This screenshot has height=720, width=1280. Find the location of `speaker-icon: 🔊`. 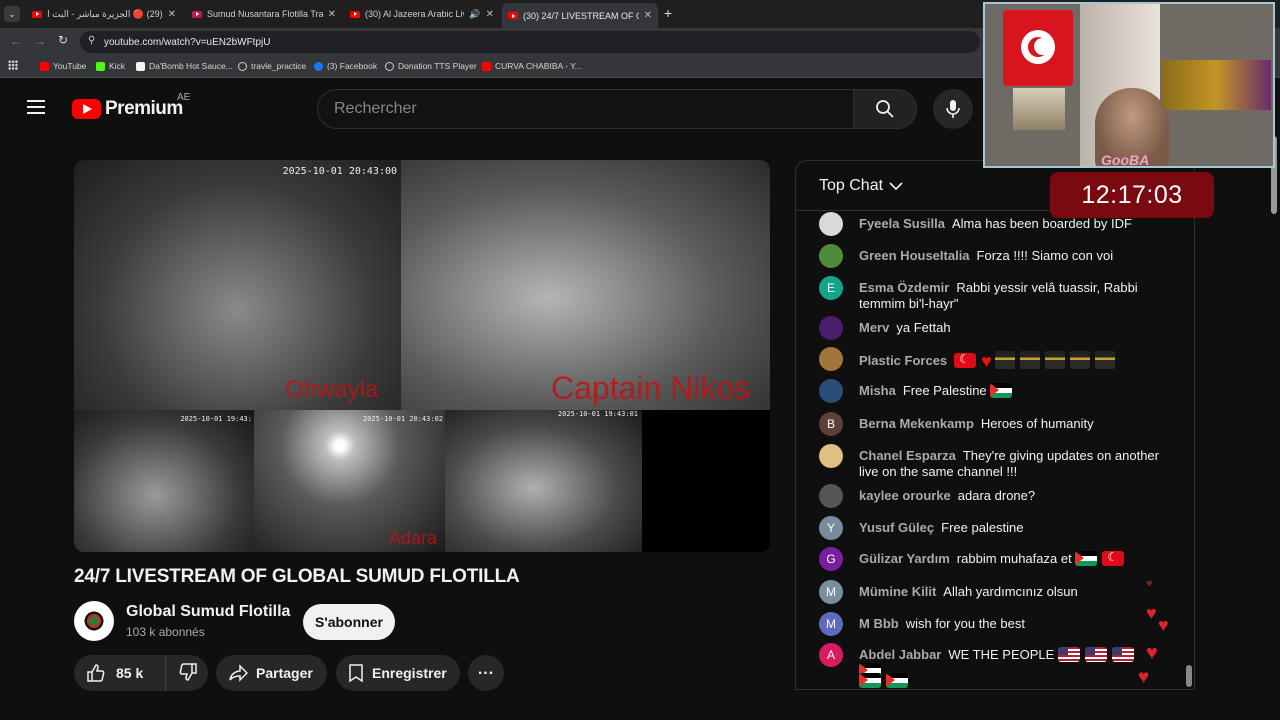

speaker-icon: 🔊 is located at coordinates (475, 13).